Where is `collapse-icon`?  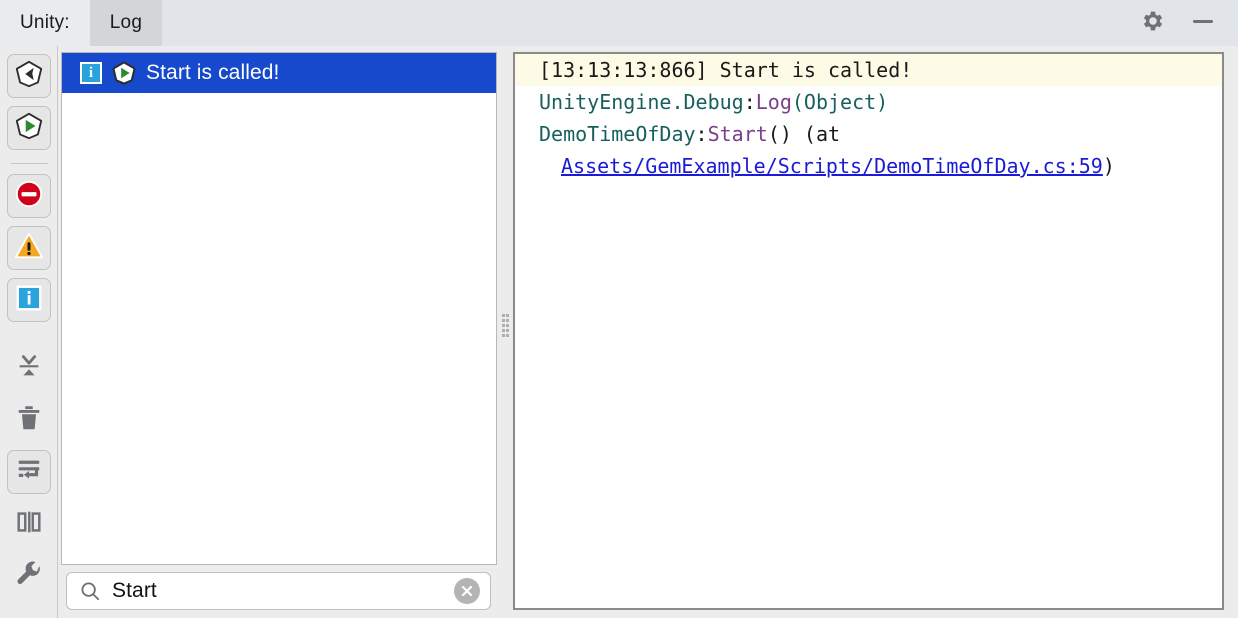 collapse-icon is located at coordinates (29, 368).